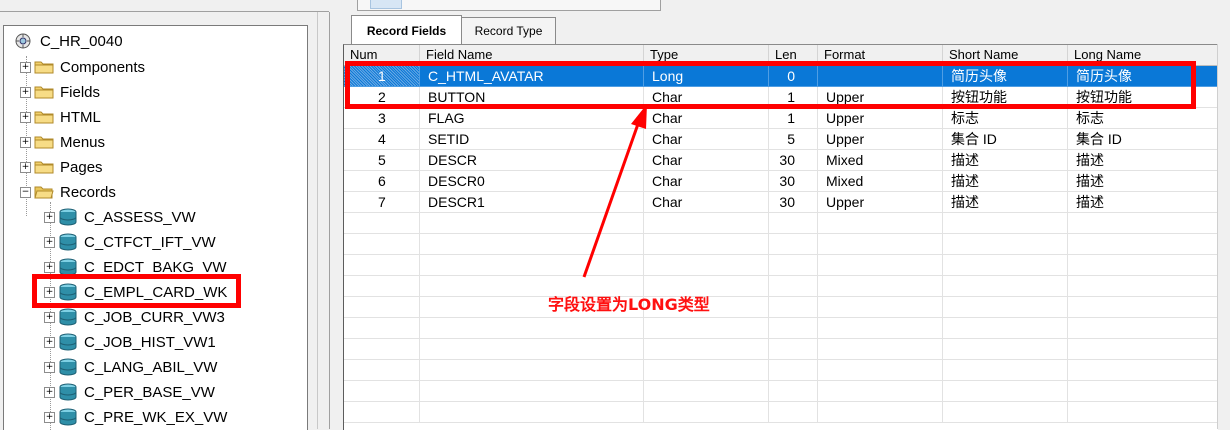  I want to click on tree-record-item: + C_PRE_WK_EX_VW, so click(135, 417).